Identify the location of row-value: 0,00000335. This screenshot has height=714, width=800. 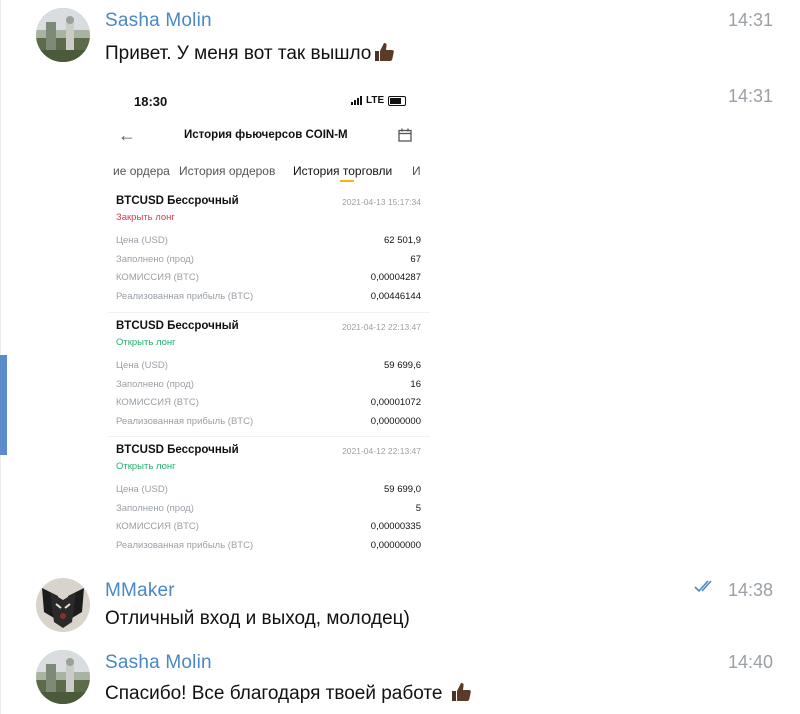
(395, 526).